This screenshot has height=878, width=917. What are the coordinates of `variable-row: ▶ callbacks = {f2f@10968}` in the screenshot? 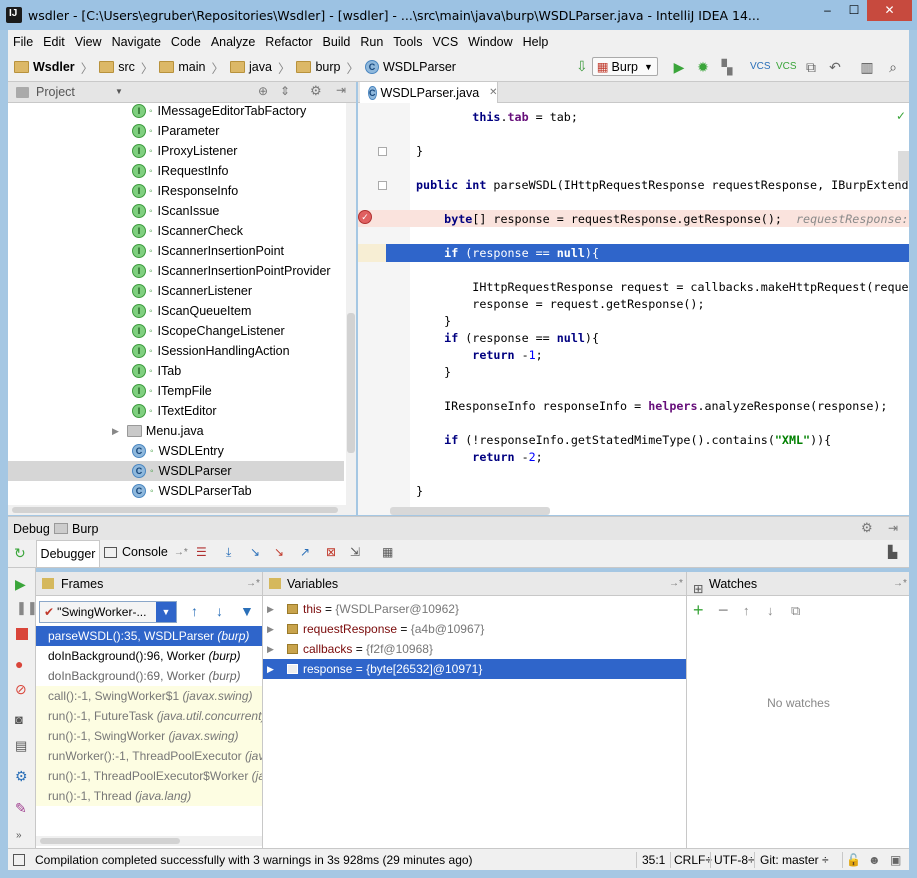 It's located at (474, 649).